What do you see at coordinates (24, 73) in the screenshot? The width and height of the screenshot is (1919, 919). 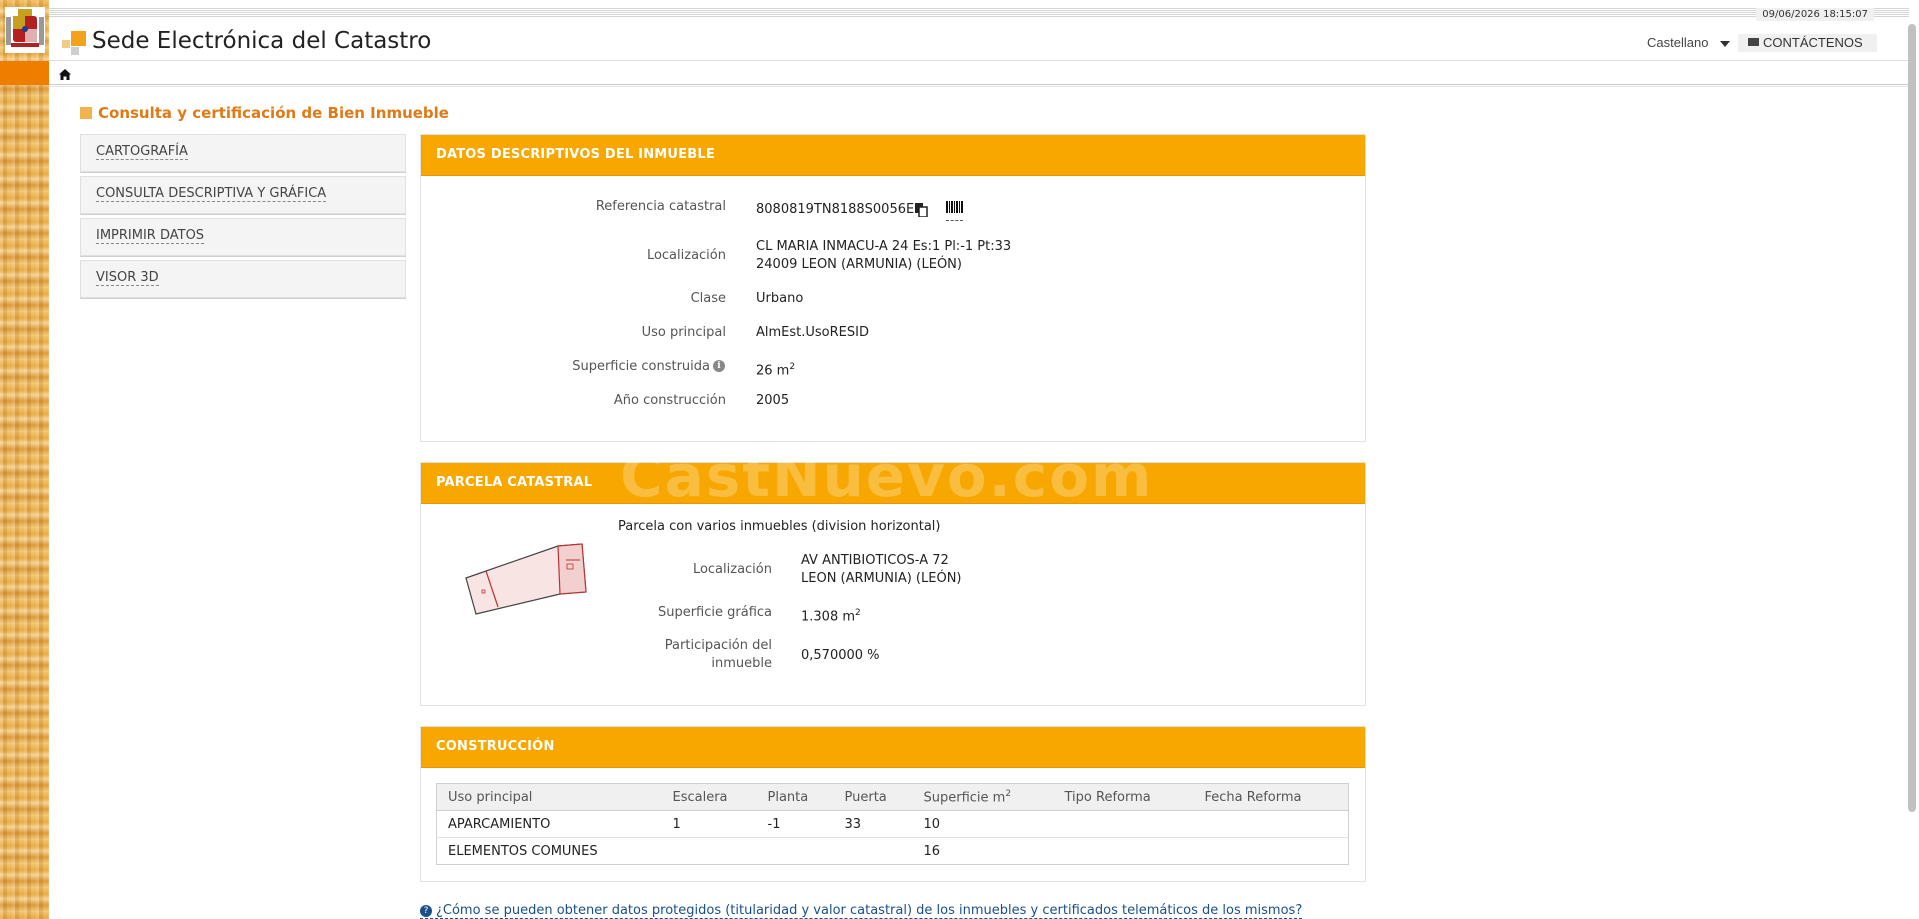 I see `orange-accent-bar` at bounding box center [24, 73].